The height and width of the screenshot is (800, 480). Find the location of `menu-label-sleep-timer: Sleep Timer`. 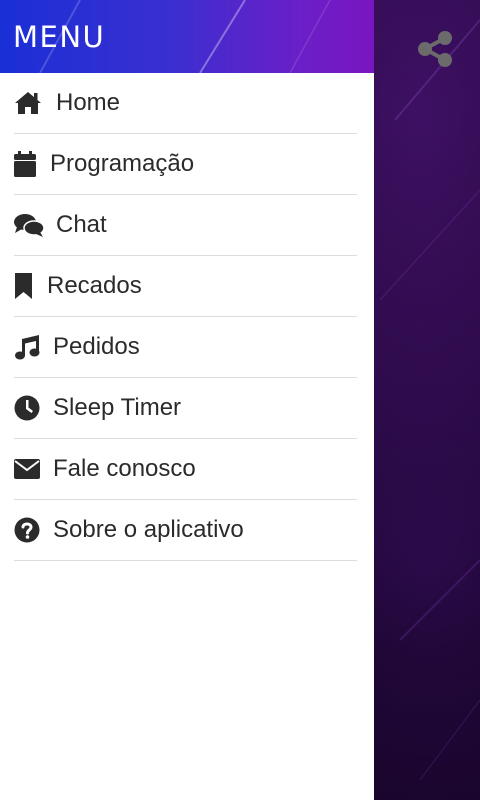

menu-label-sleep-timer: Sleep Timer is located at coordinates (117, 407).